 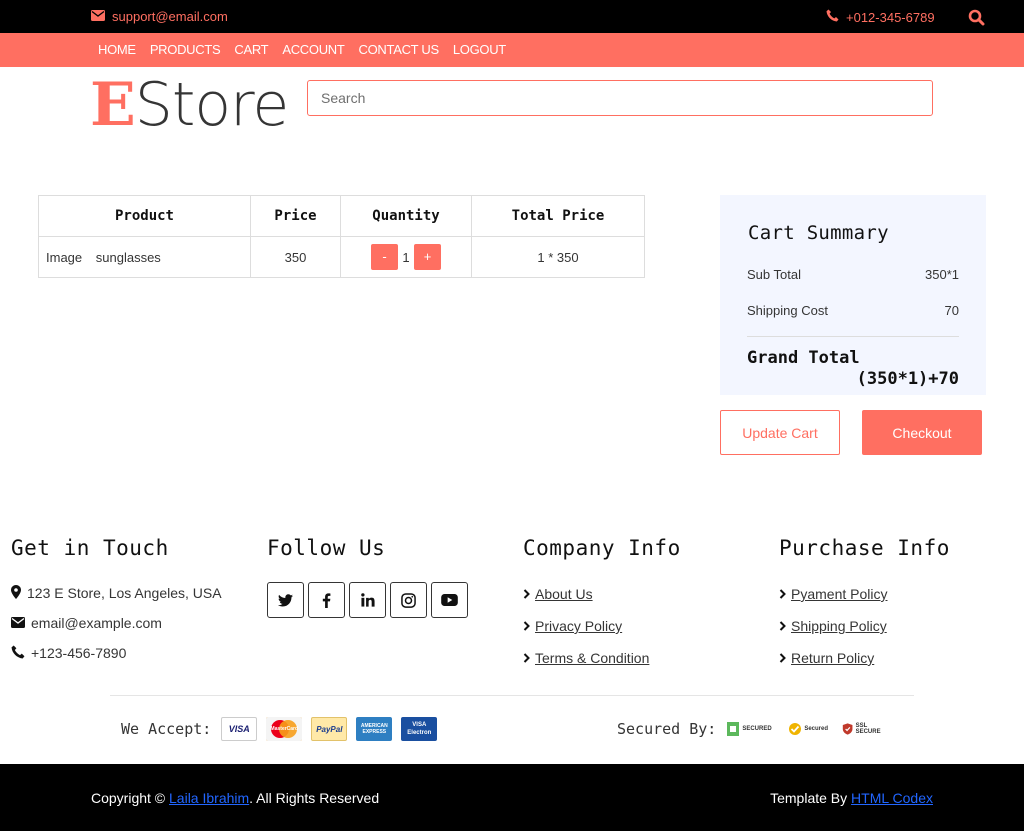 I want to click on update-cart-button: Update Cart, so click(x=780, y=432).